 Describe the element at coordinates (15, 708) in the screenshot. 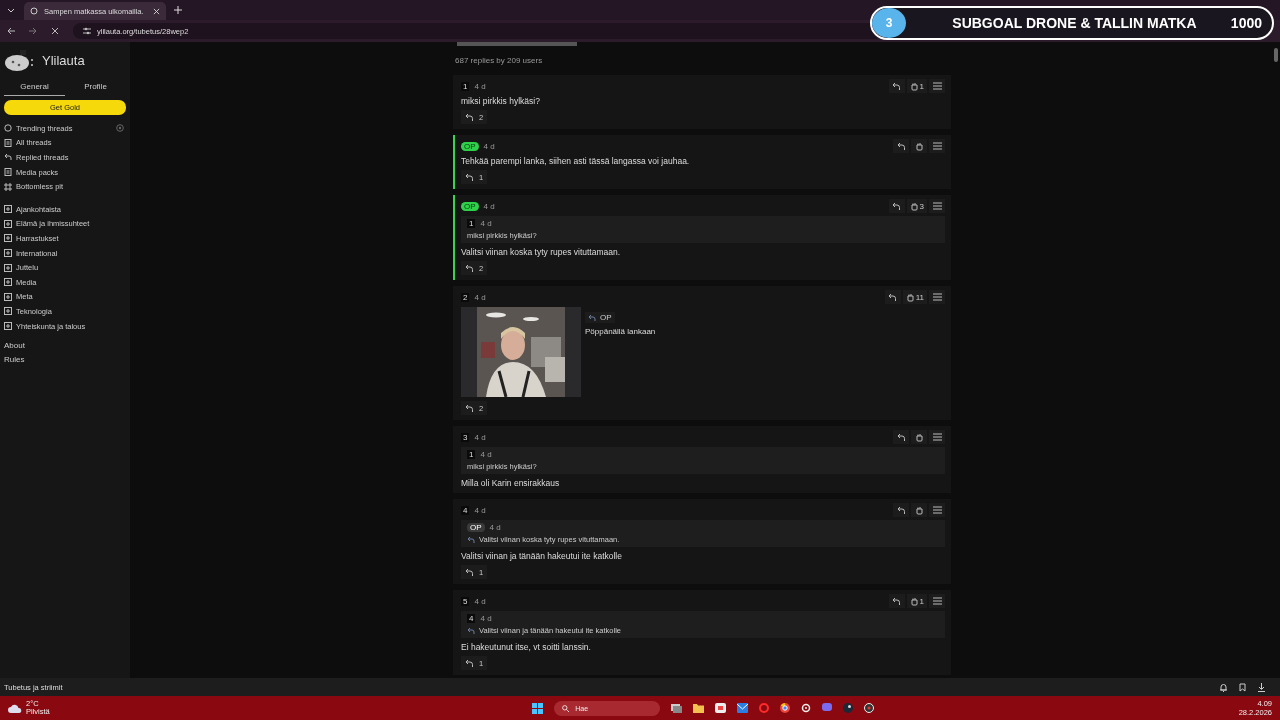

I see `cloud-icon` at that location.